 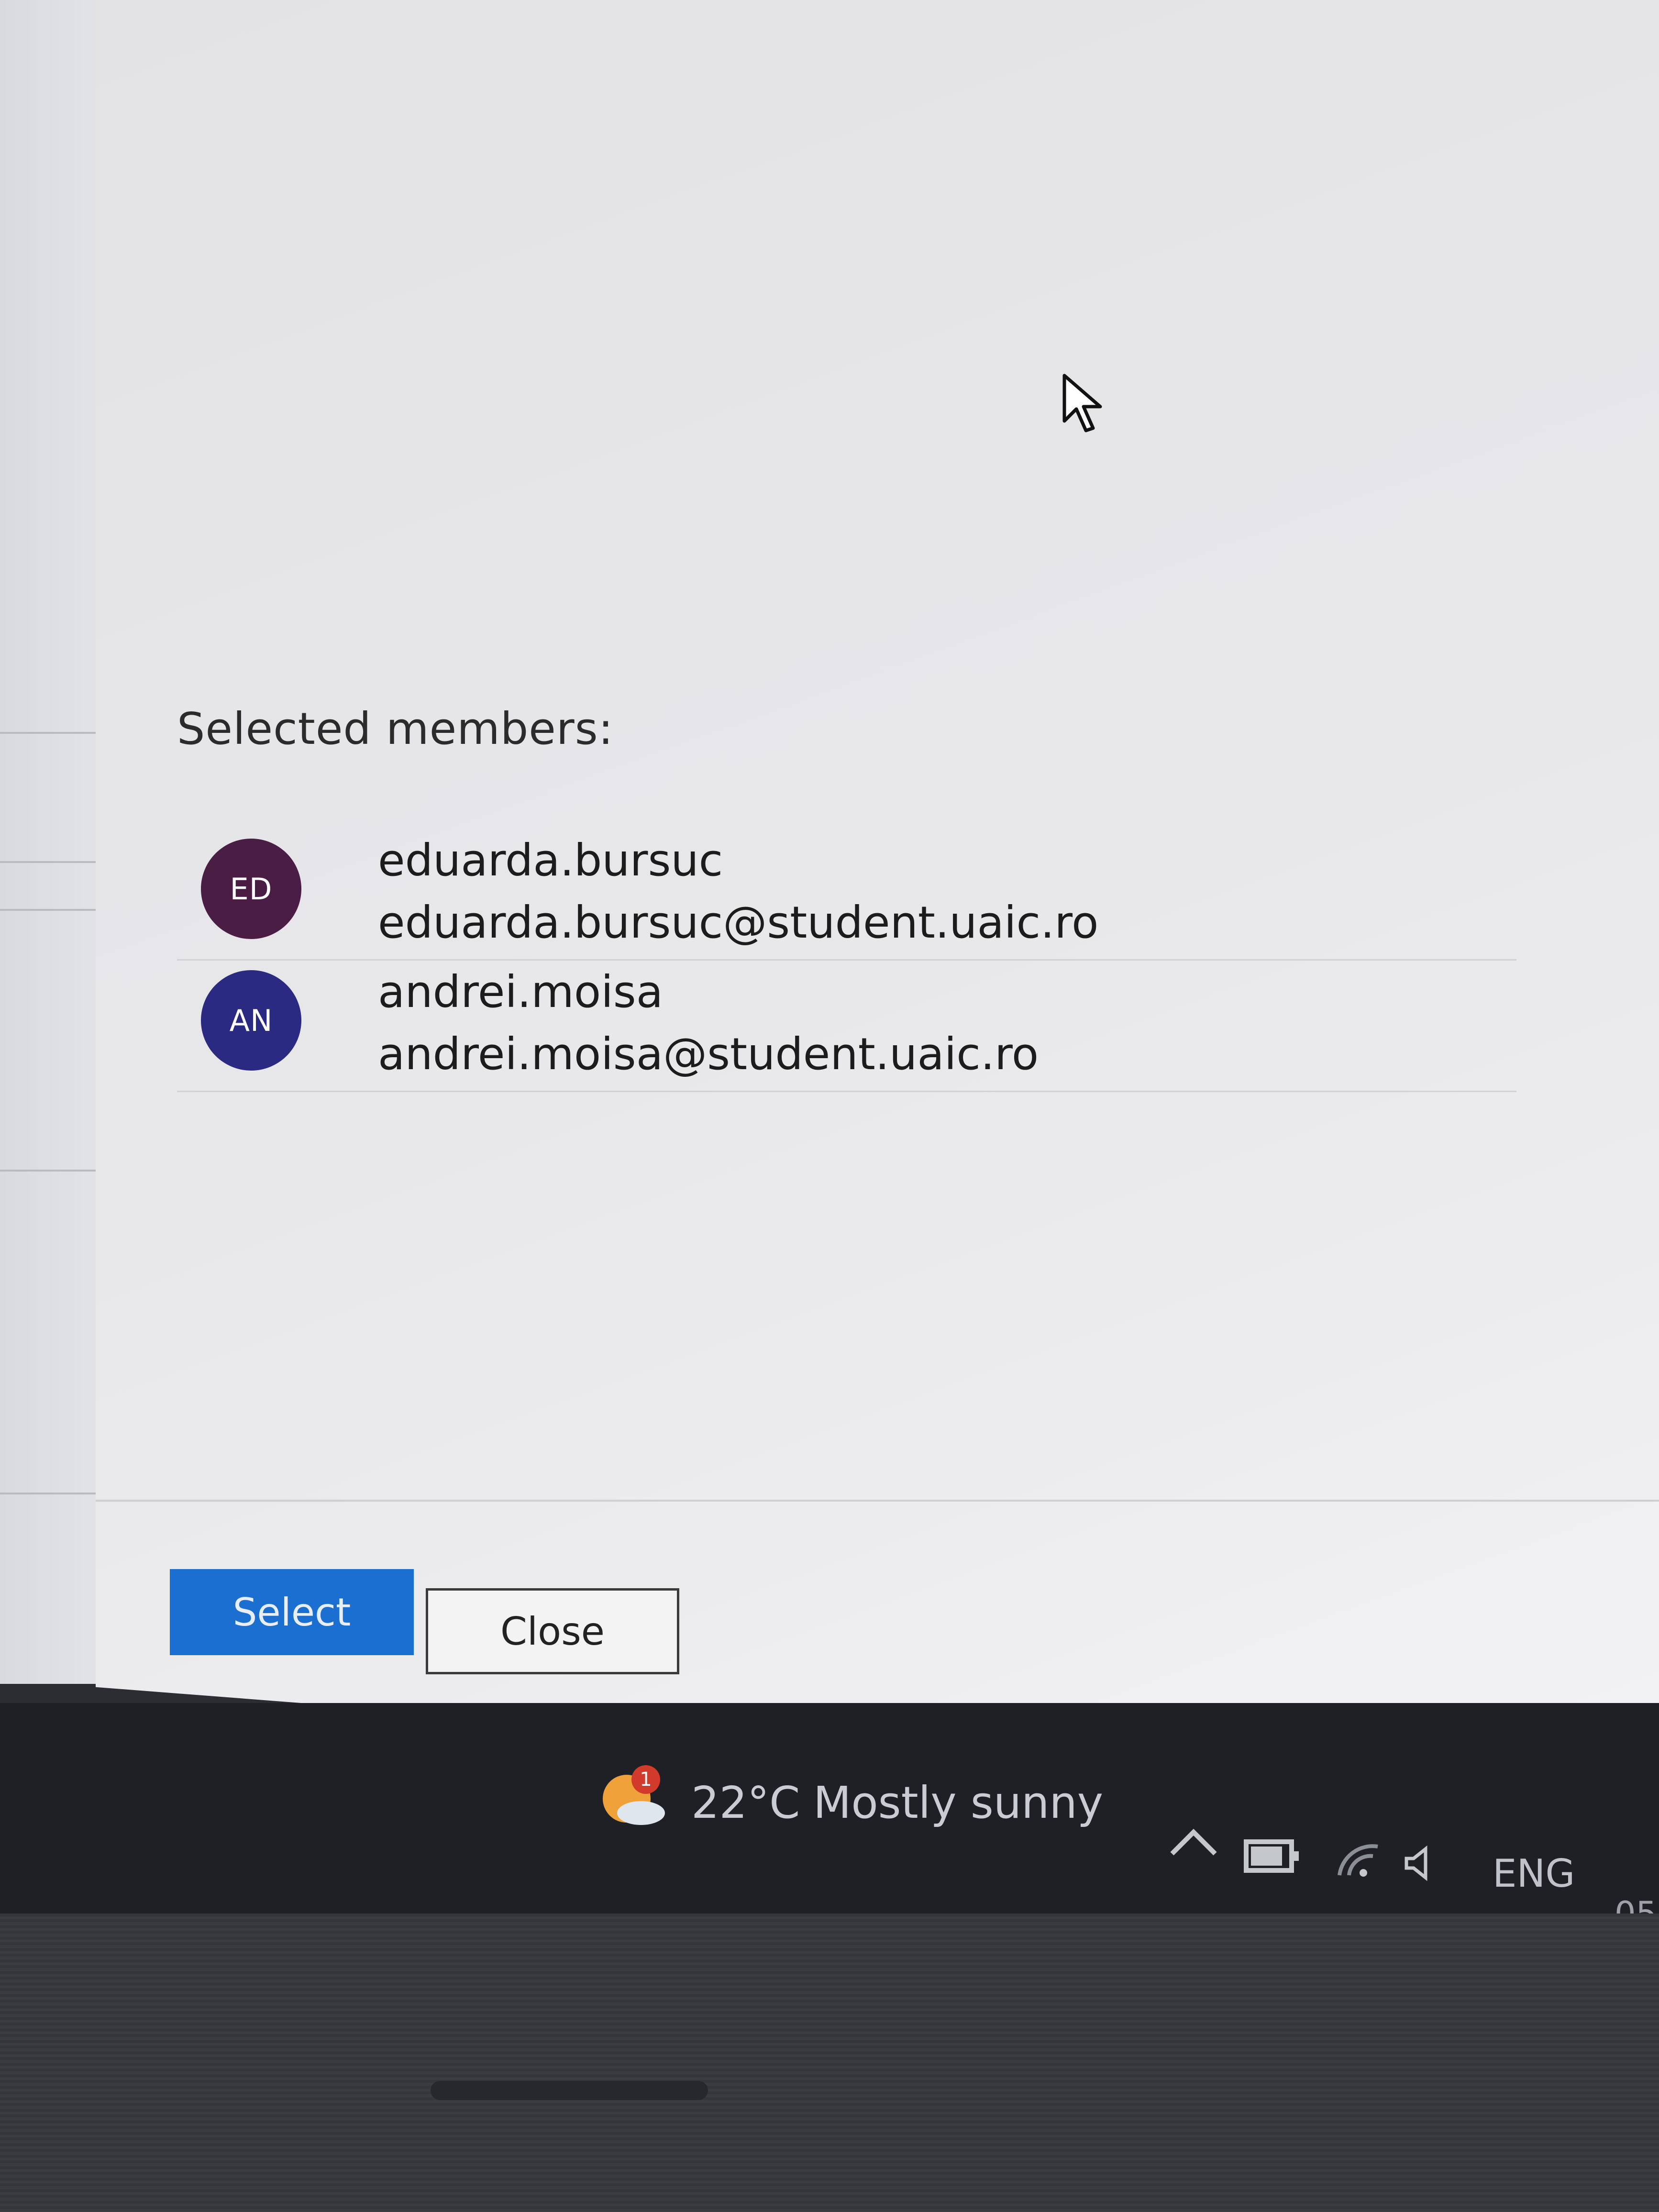 What do you see at coordinates (1193, 1842) in the screenshot?
I see `chevron-up-icon` at bounding box center [1193, 1842].